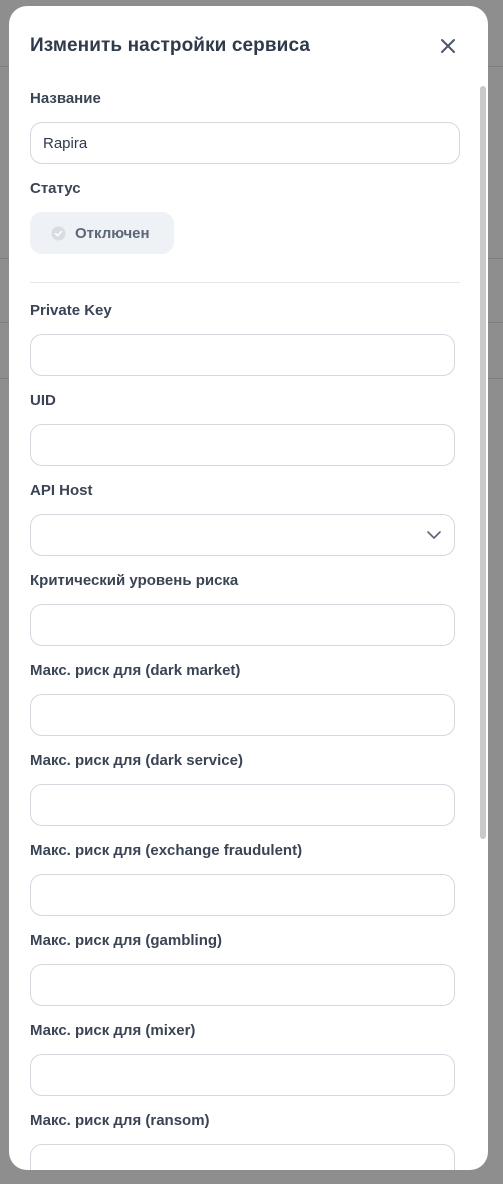 The height and width of the screenshot is (1184, 503). Describe the element at coordinates (242, 445) in the screenshot. I see `uid-input` at that location.